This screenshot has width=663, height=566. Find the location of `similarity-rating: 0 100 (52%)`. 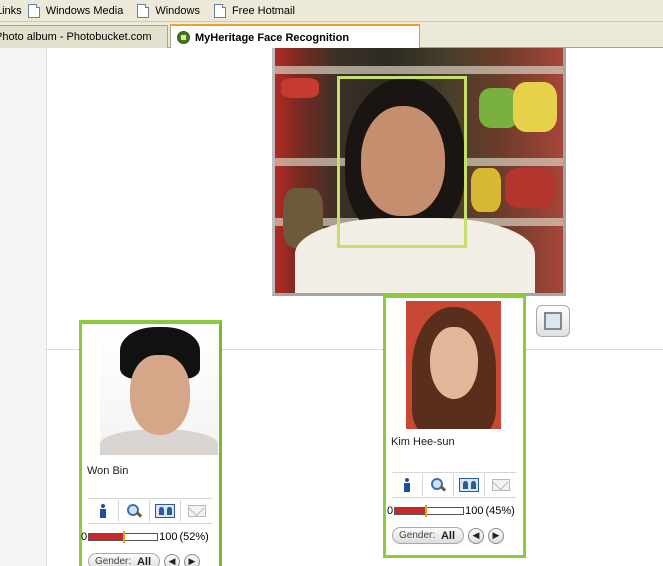

similarity-rating: 0 100 (52%) is located at coordinates (151, 537).